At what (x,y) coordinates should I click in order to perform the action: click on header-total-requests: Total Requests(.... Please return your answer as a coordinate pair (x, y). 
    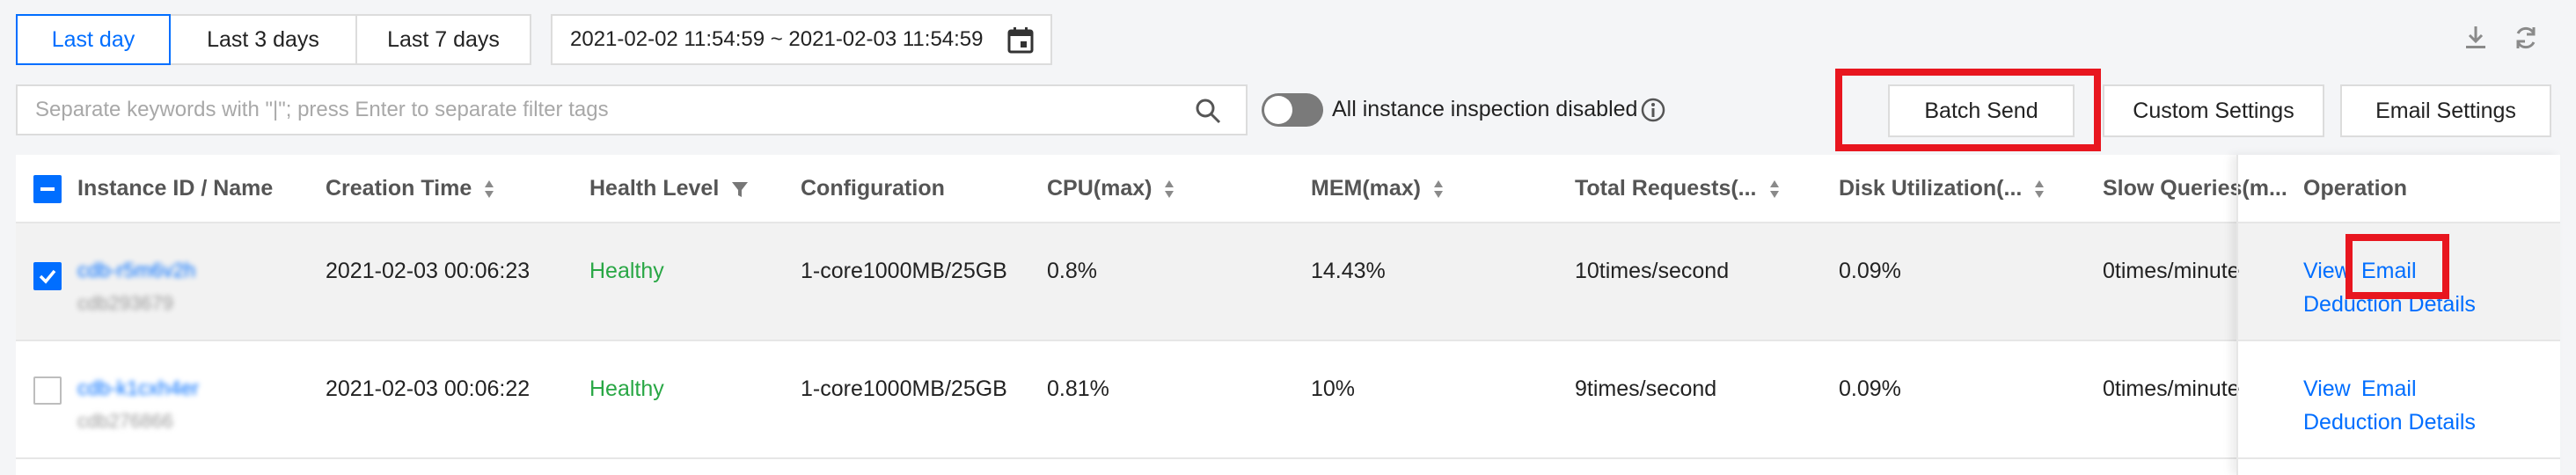
    Looking at the image, I should click on (1677, 188).